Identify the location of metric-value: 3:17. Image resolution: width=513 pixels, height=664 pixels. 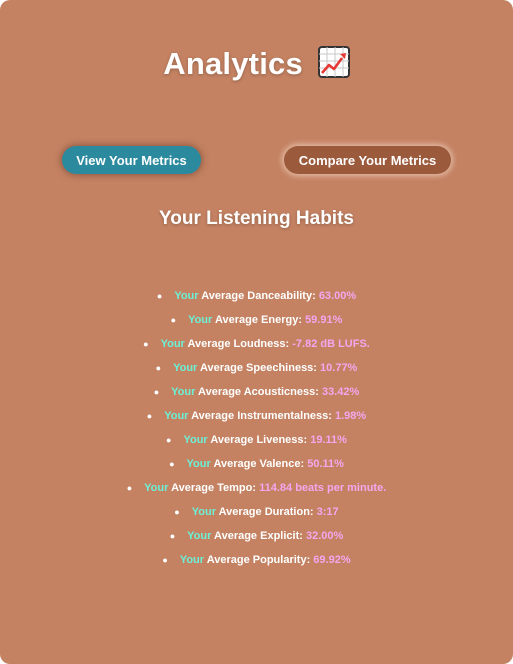
(327, 512).